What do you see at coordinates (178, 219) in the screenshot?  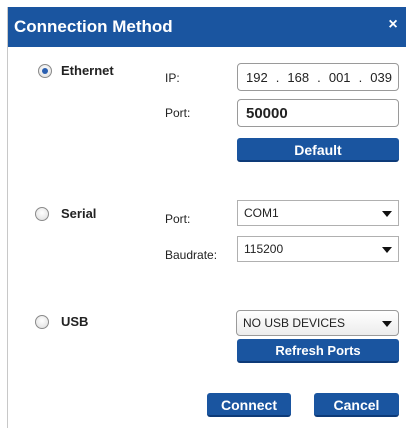 I see `serial-port-label: Port:` at bounding box center [178, 219].